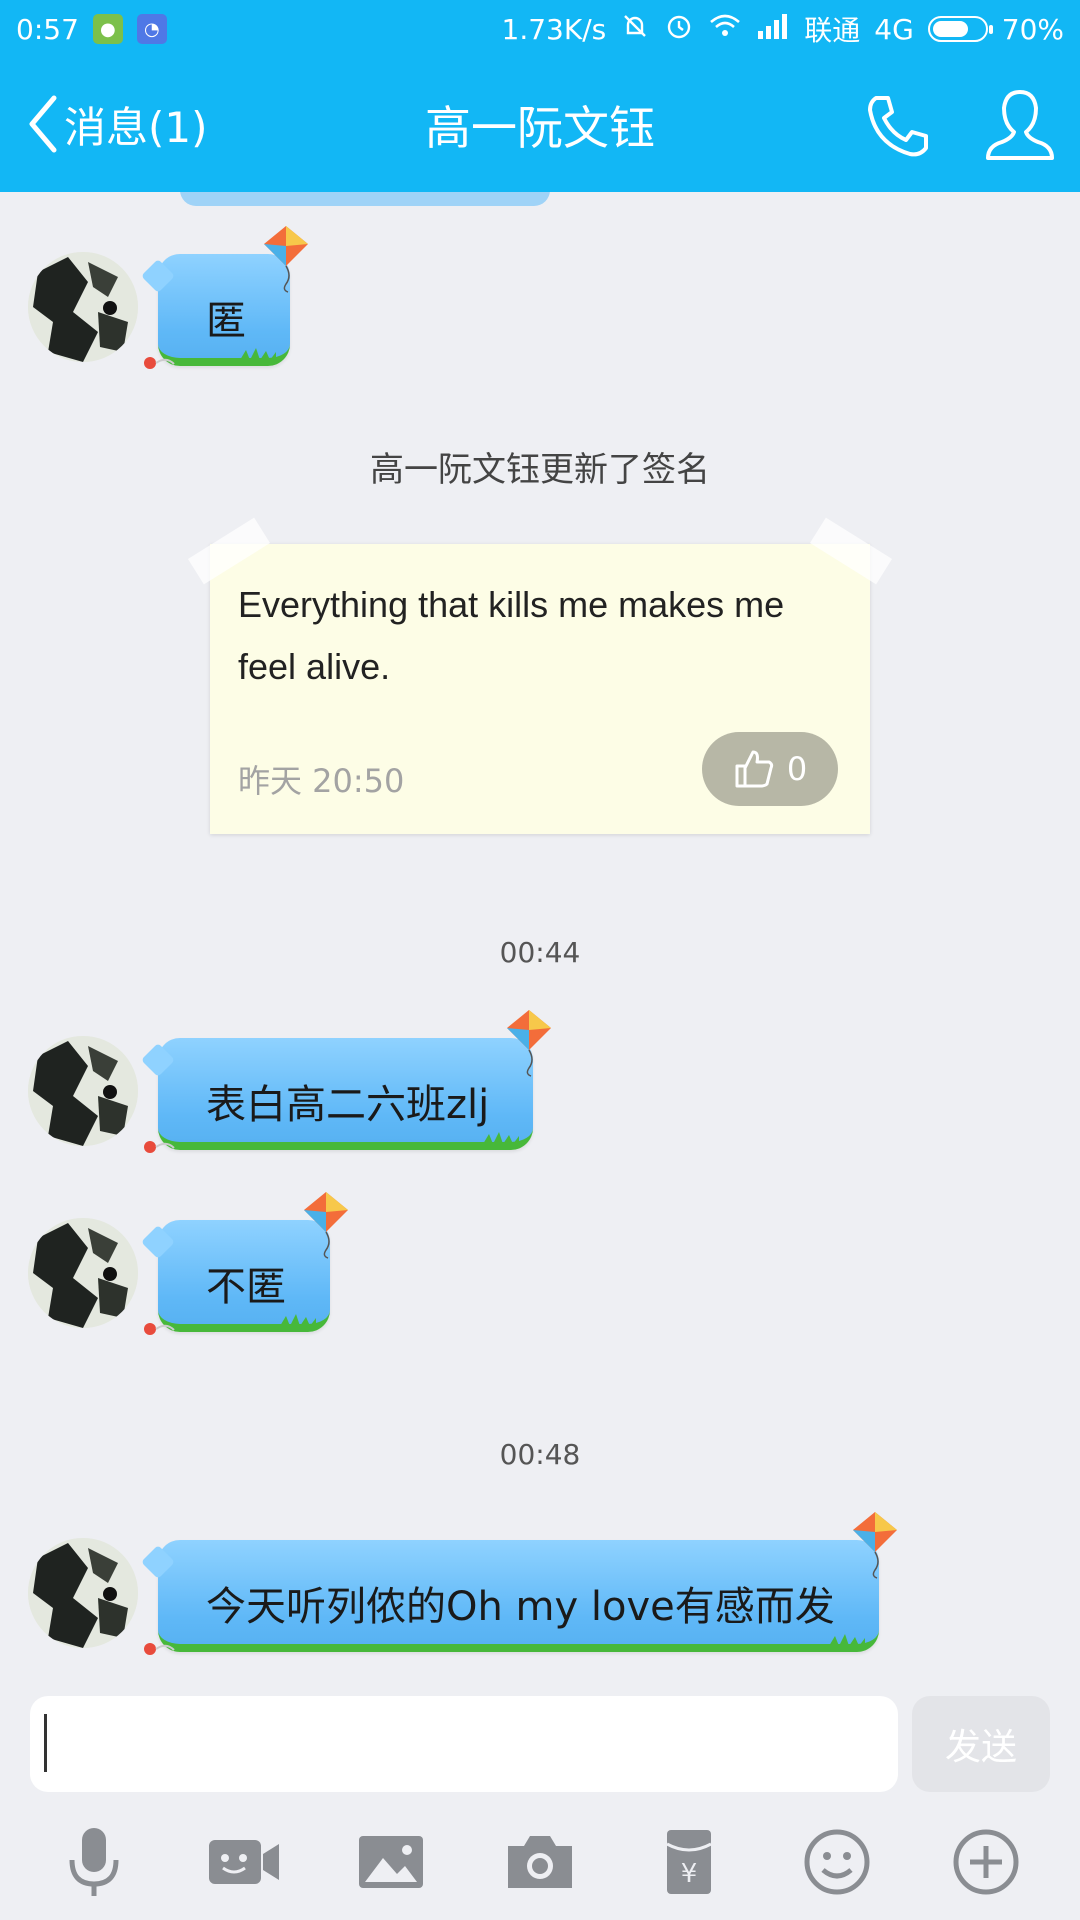  What do you see at coordinates (540, 1454) in the screenshot?
I see `timestamp: 00:48` at bounding box center [540, 1454].